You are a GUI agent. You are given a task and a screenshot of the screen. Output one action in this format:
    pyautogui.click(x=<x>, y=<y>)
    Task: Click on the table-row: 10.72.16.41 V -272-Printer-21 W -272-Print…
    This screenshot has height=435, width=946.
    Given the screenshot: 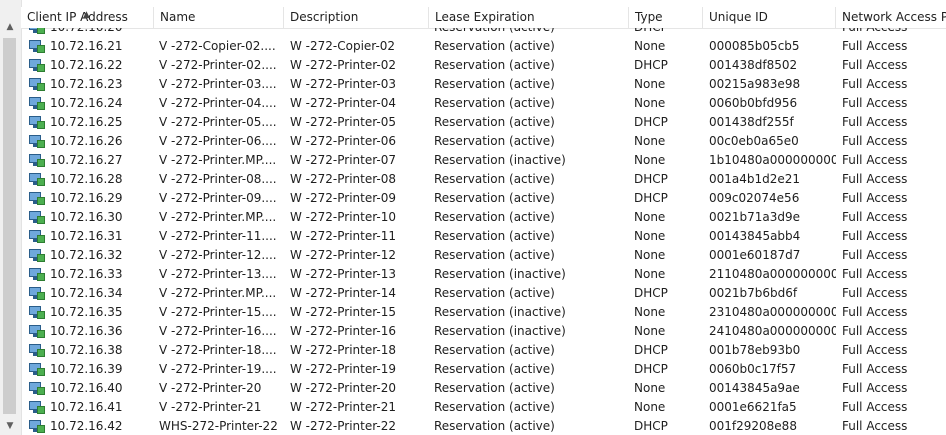 What is the action you would take?
    pyautogui.click(x=483, y=407)
    